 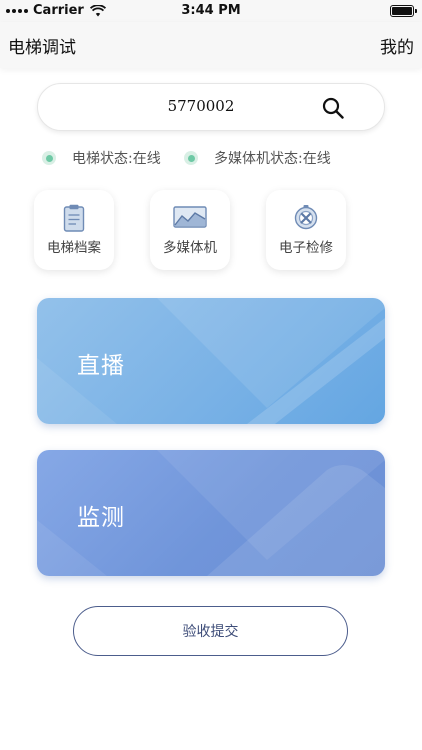 I want to click on tile-electronic-maintenance: 电子检修, so click(x=306, y=230).